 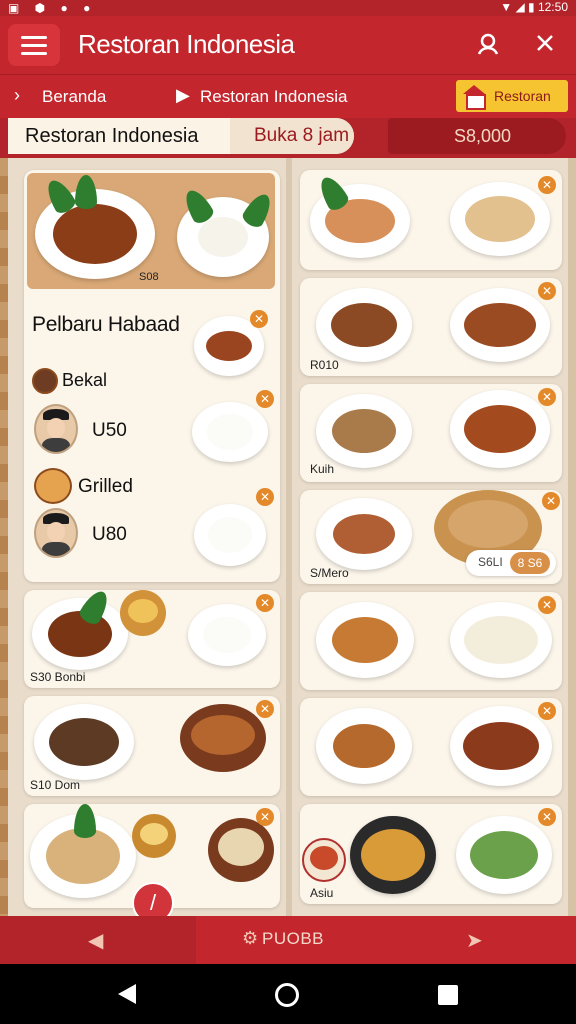 I want to click on price-box: S8,000, so click(x=477, y=136).